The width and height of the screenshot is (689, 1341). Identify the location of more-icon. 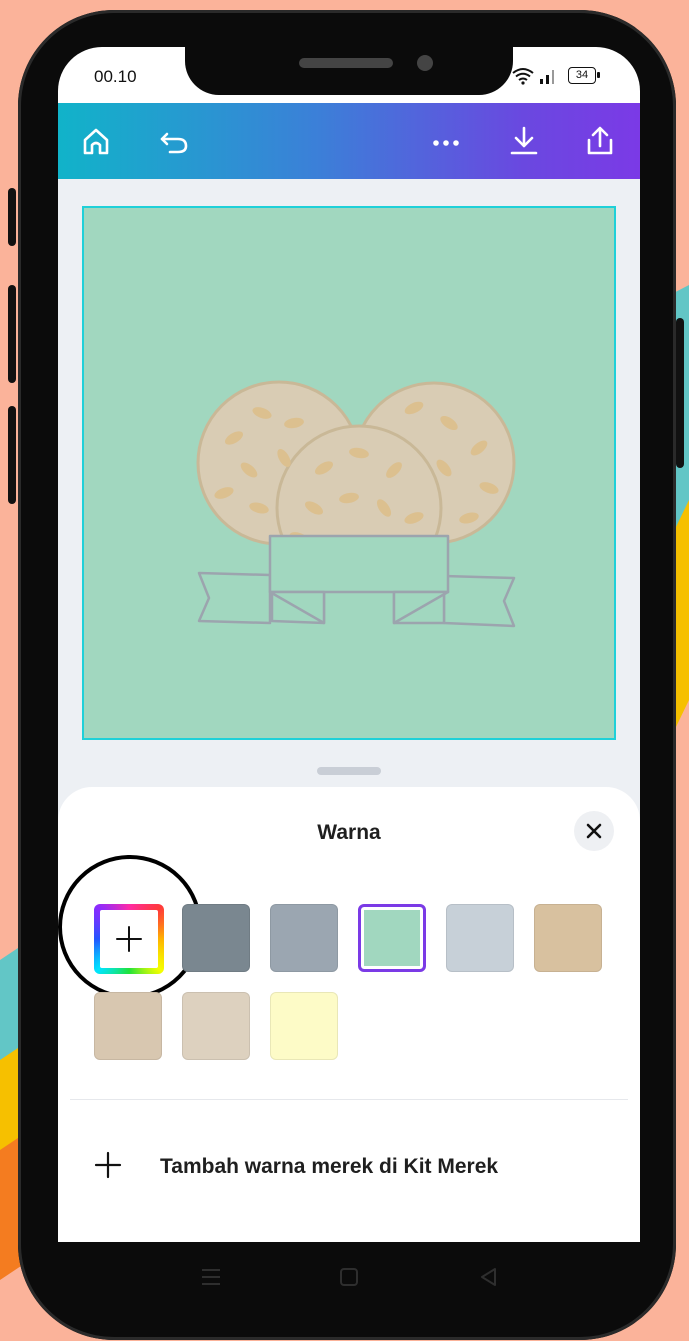
(446, 141).